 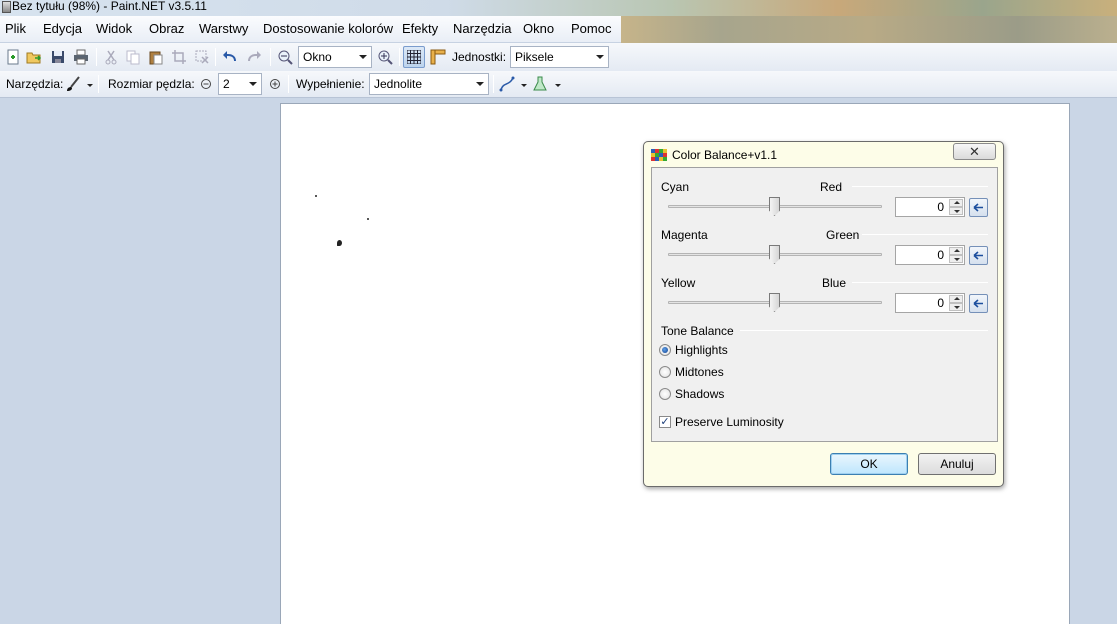 What do you see at coordinates (675, 187) in the screenshot?
I see `cyan-label: Cyan` at bounding box center [675, 187].